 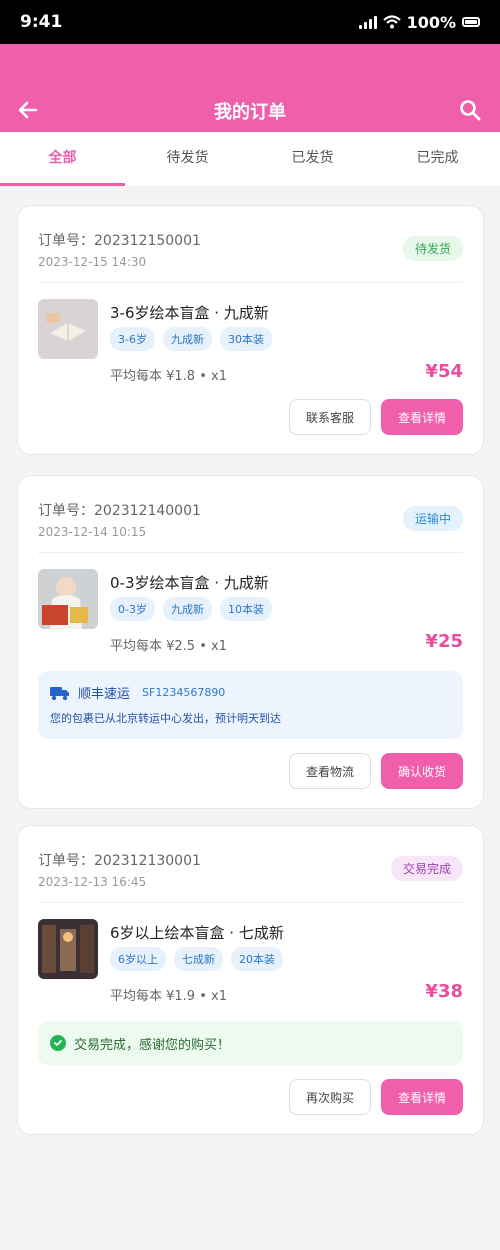 What do you see at coordinates (471, 22) in the screenshot?
I see `battery-icon` at bounding box center [471, 22].